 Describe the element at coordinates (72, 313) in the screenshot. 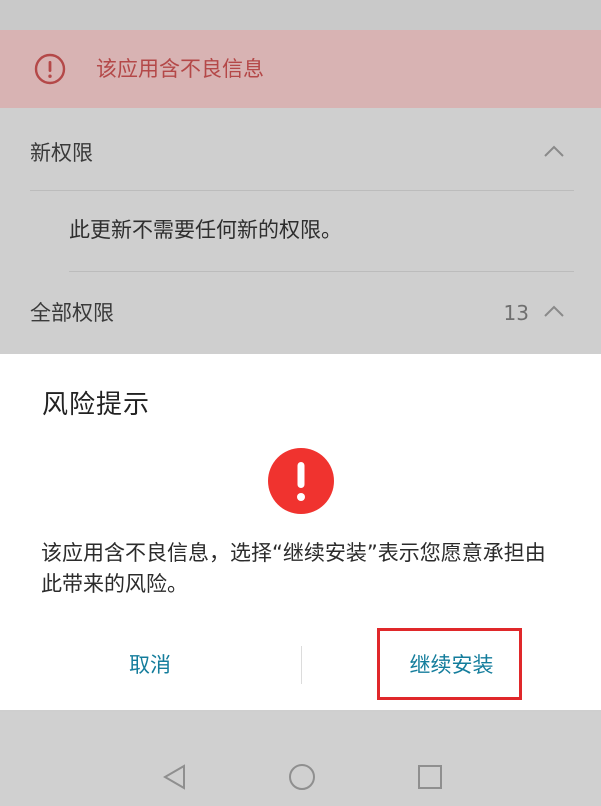

I see `all-permissions-label: 全部权限` at that location.